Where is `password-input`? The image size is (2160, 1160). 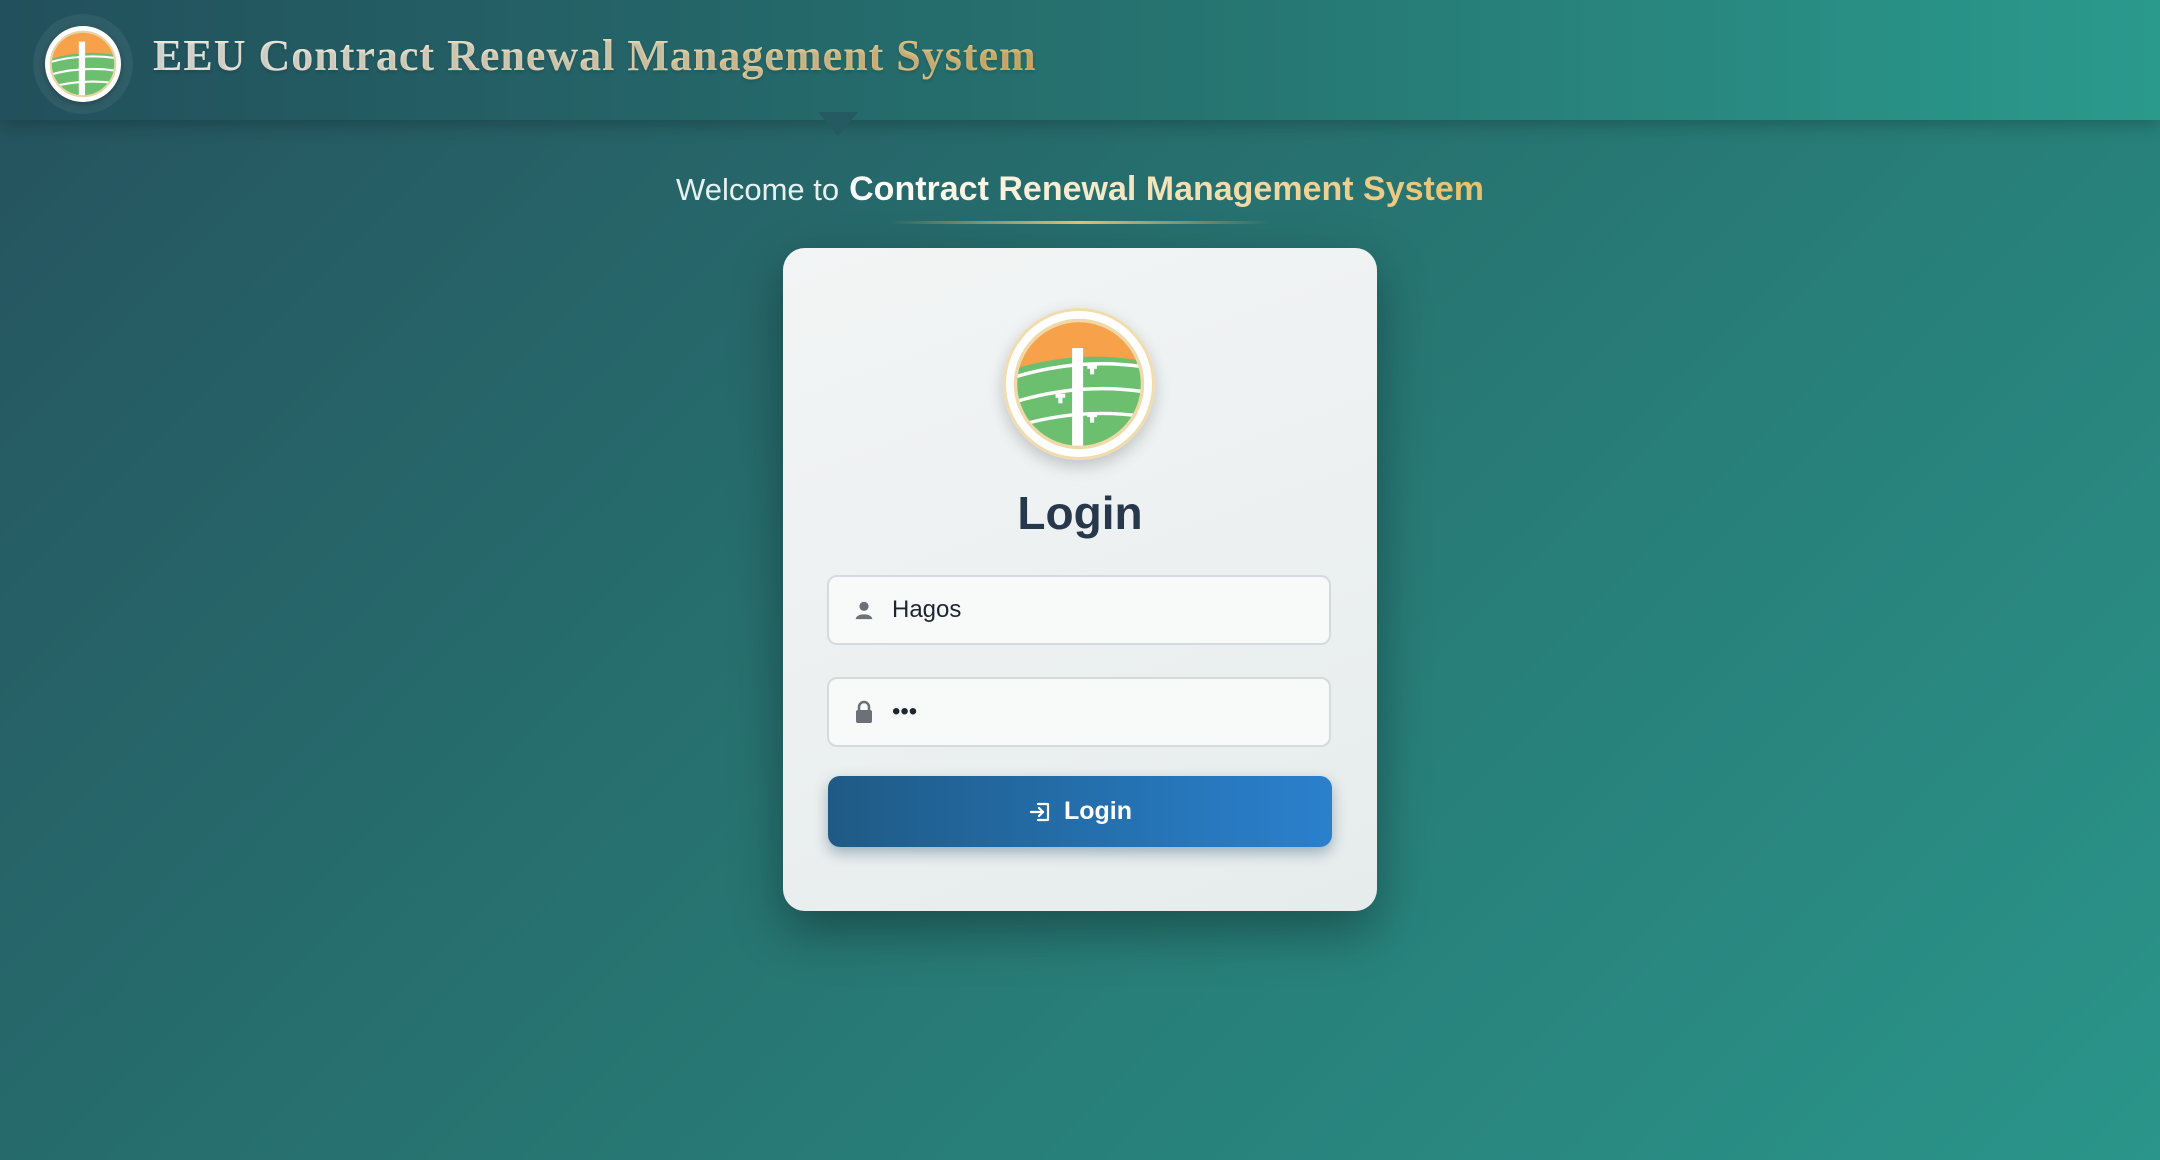
password-input is located at coordinates (1102, 712).